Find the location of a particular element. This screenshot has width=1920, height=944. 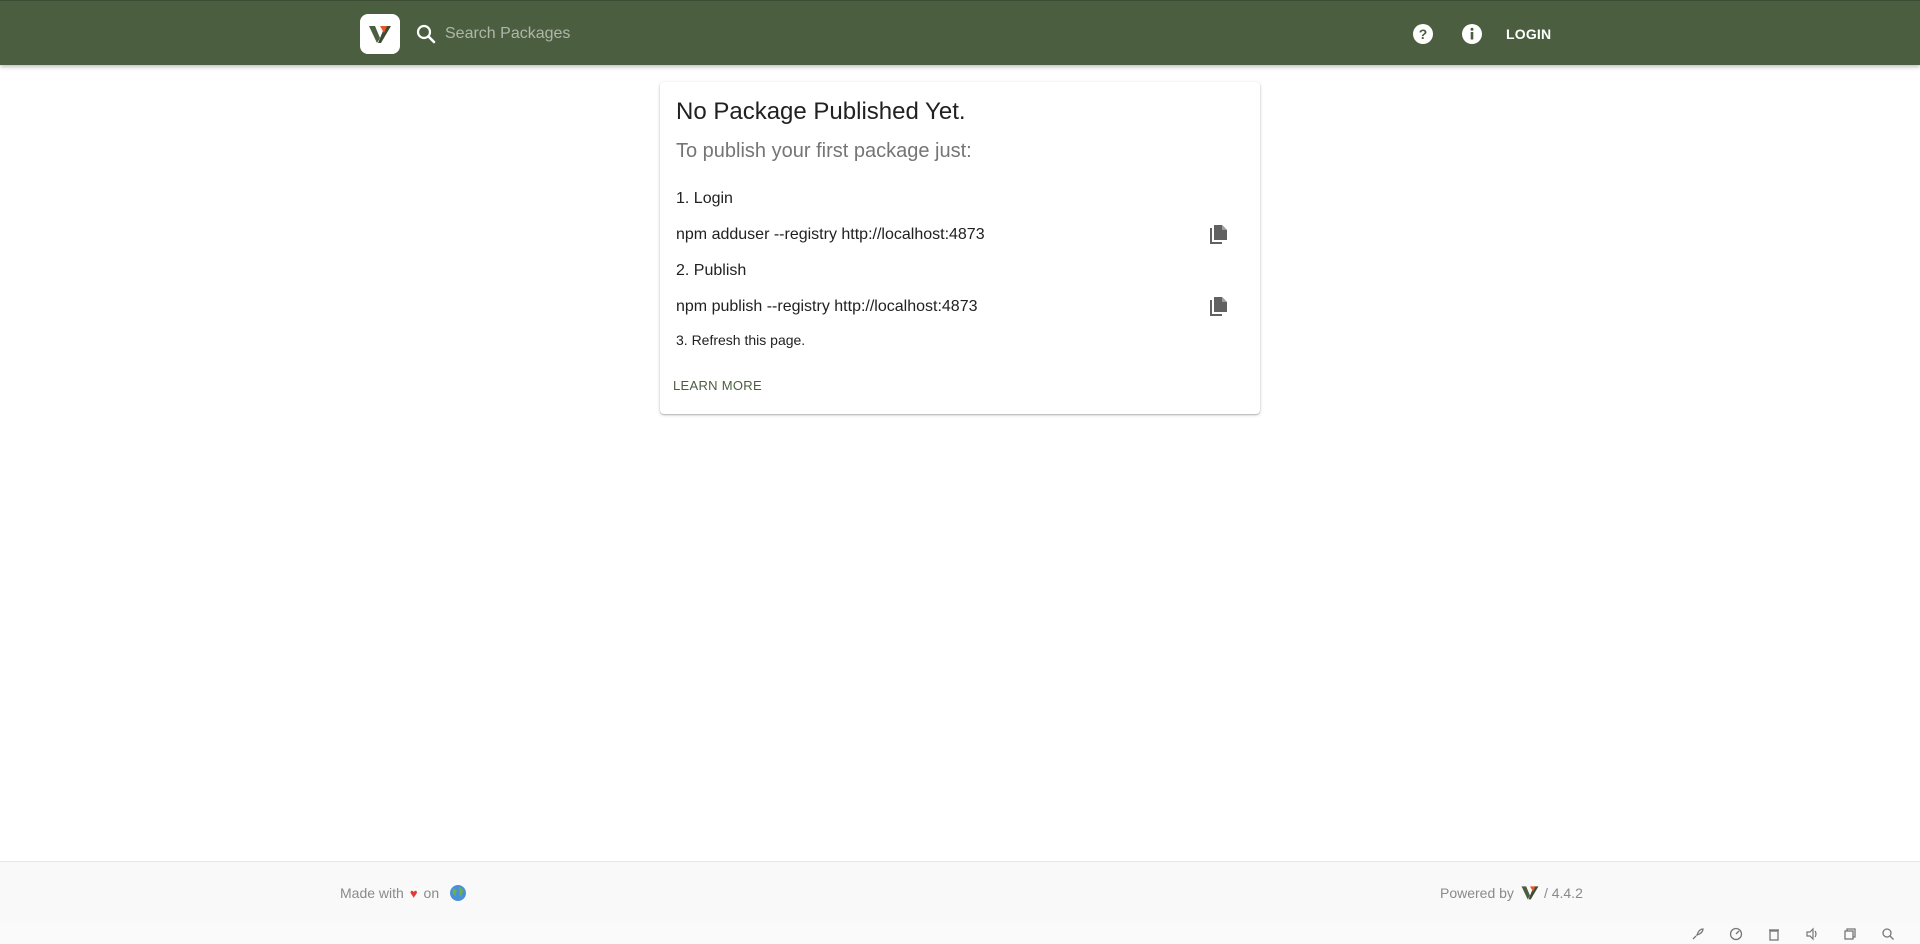

powered-by: Powered by / 4.4.2 is located at coordinates (1511, 892).